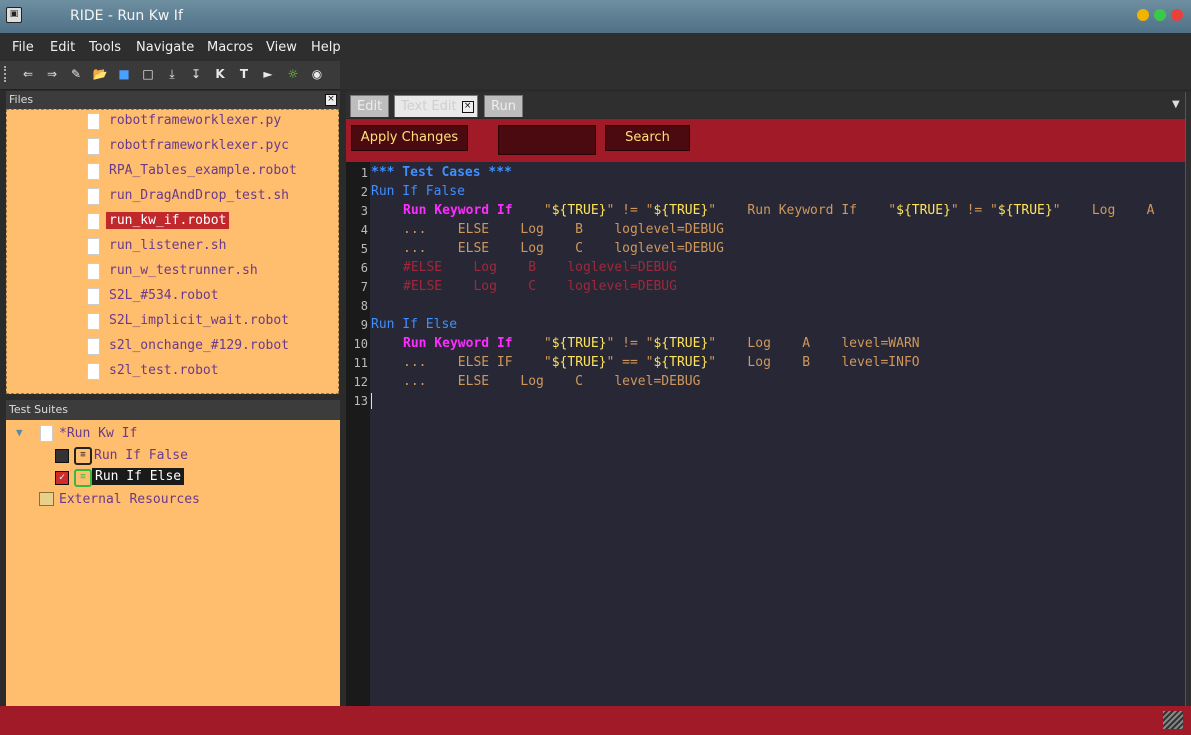 The image size is (1191, 735). What do you see at coordinates (371, 401) in the screenshot?
I see `text-cursor` at bounding box center [371, 401].